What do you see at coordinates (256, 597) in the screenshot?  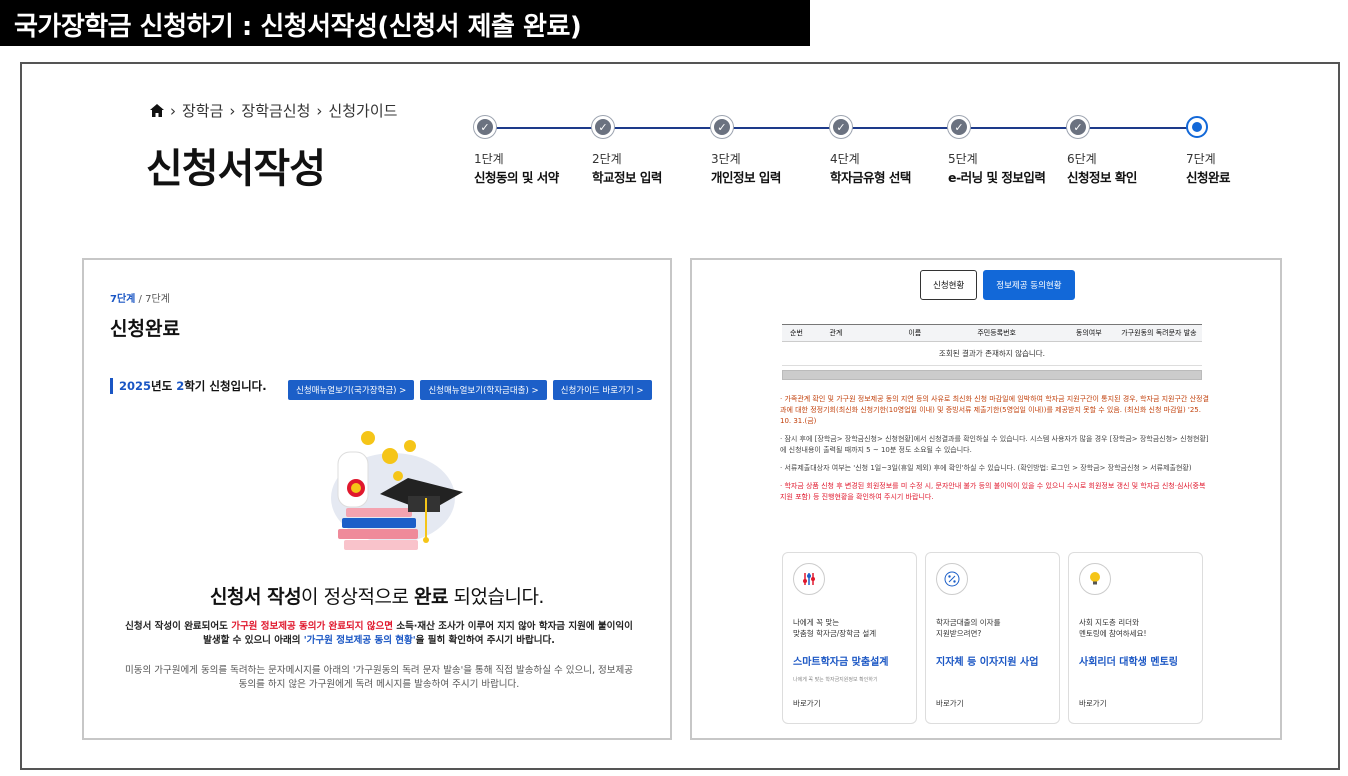 I see `completion-emphasis: 신청서 작성` at bounding box center [256, 597].